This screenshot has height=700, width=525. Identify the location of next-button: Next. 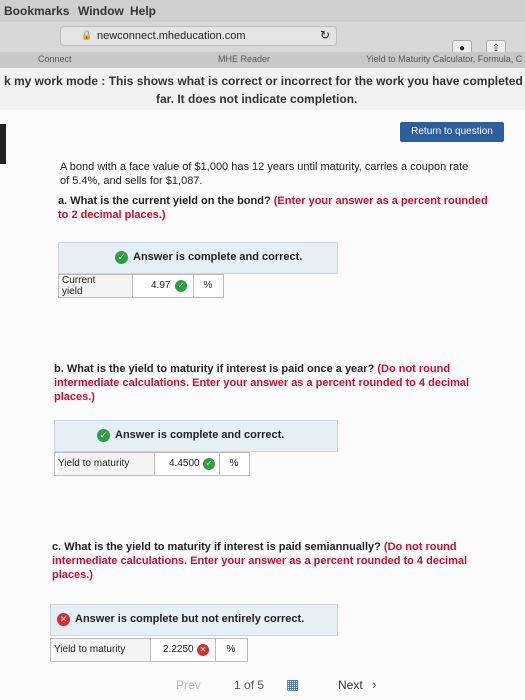
(350, 685).